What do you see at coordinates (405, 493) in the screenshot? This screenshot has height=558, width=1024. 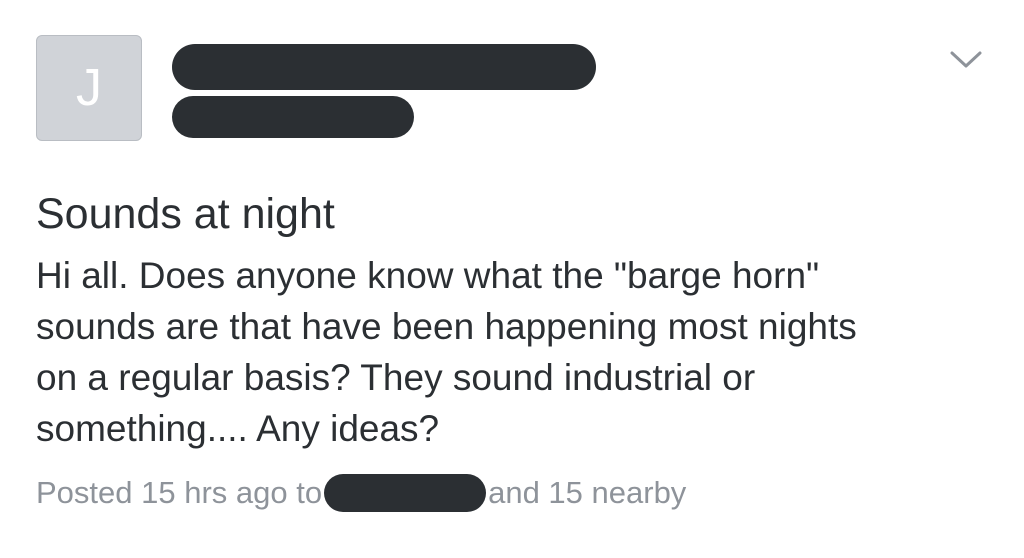 I see `redacted-neighborhood-link` at bounding box center [405, 493].